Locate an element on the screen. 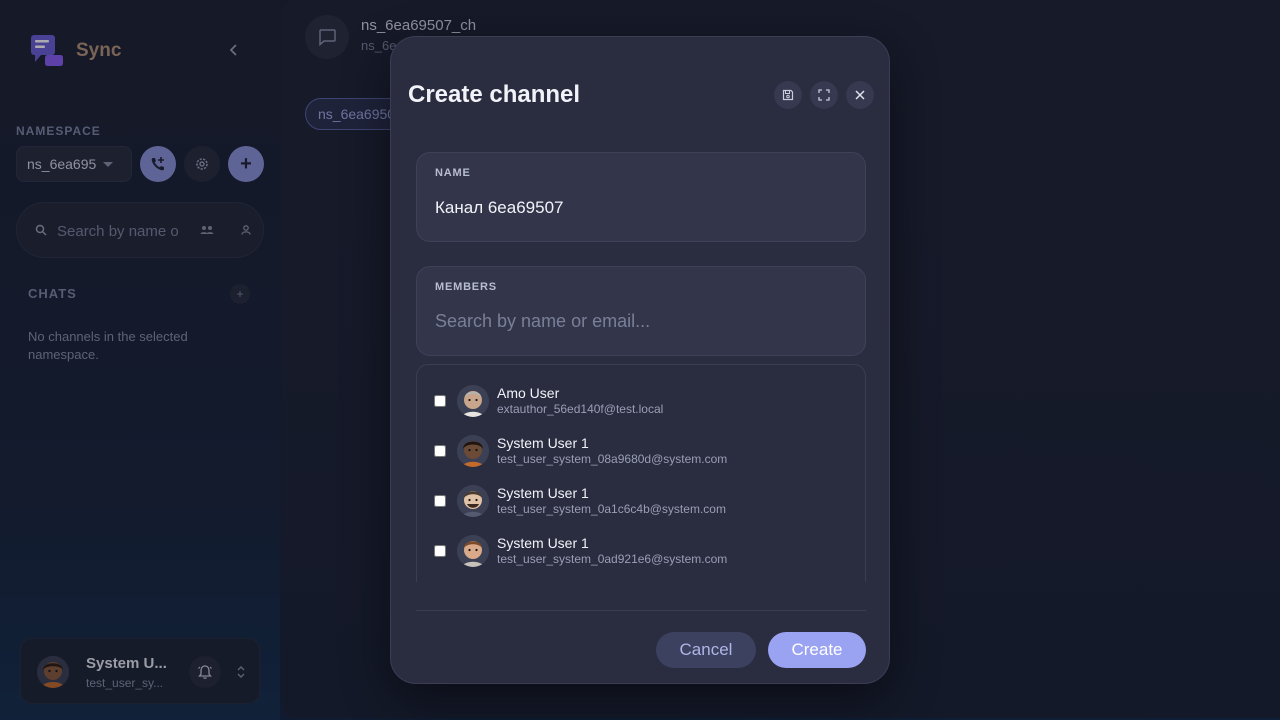 The image size is (1280, 720). members-field: MEMBERS is located at coordinates (641, 311).